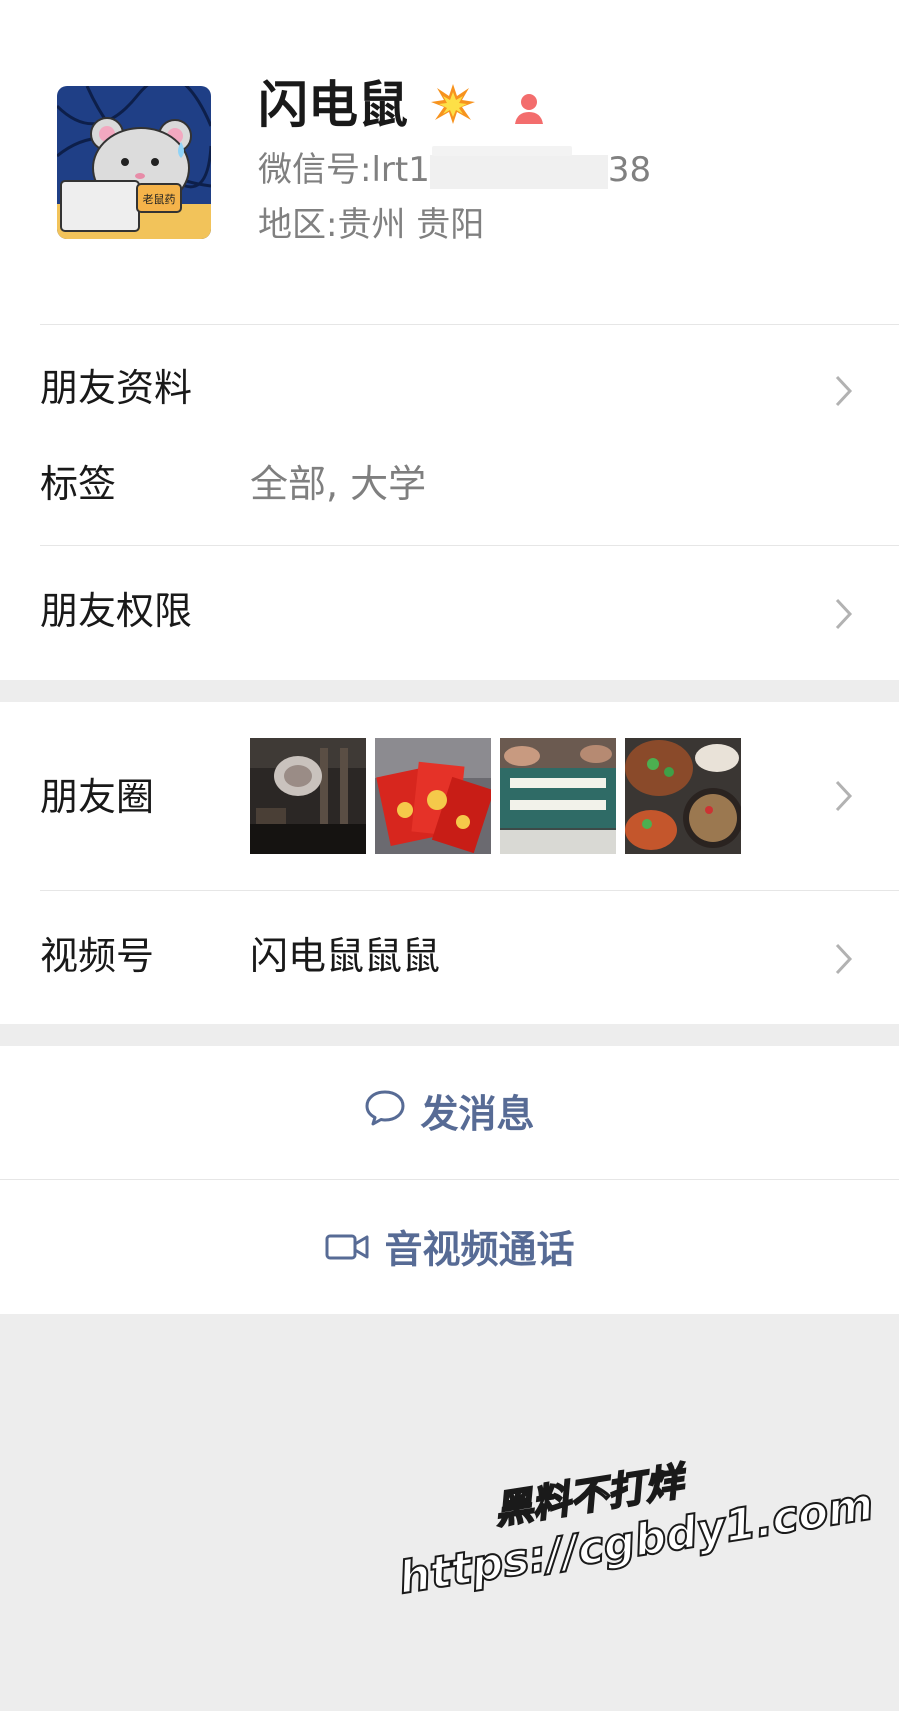 The height and width of the screenshot is (1711, 899). Describe the element at coordinates (449, 490) in the screenshot. I see `row-tags: 标签 全部, 大学` at that location.